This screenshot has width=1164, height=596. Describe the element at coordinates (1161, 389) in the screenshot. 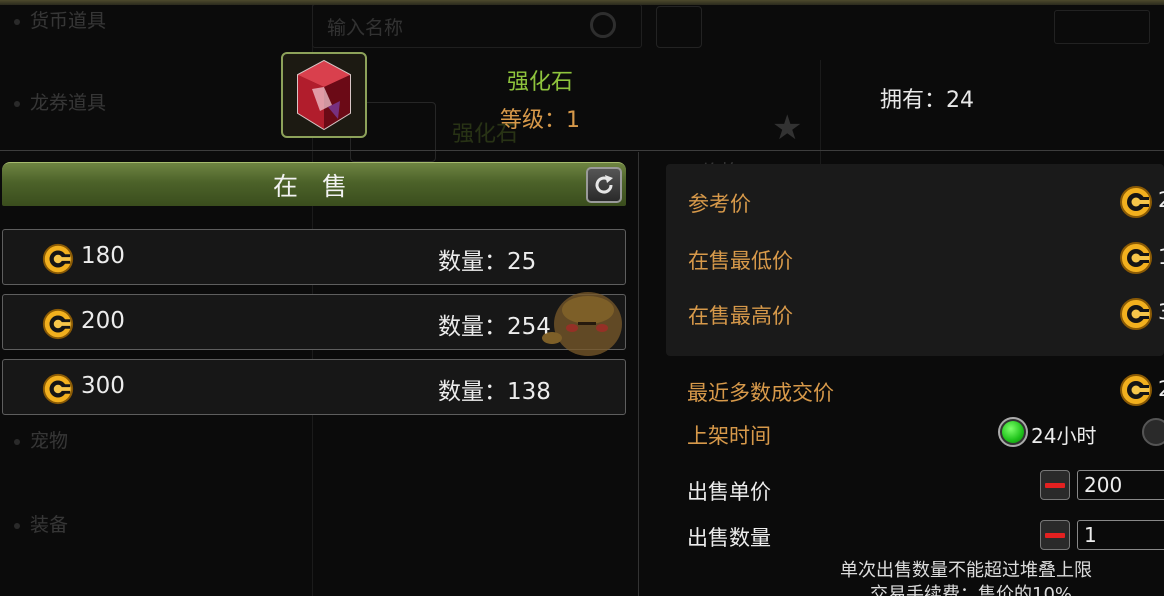

I see `recent-price-value: 2` at that location.